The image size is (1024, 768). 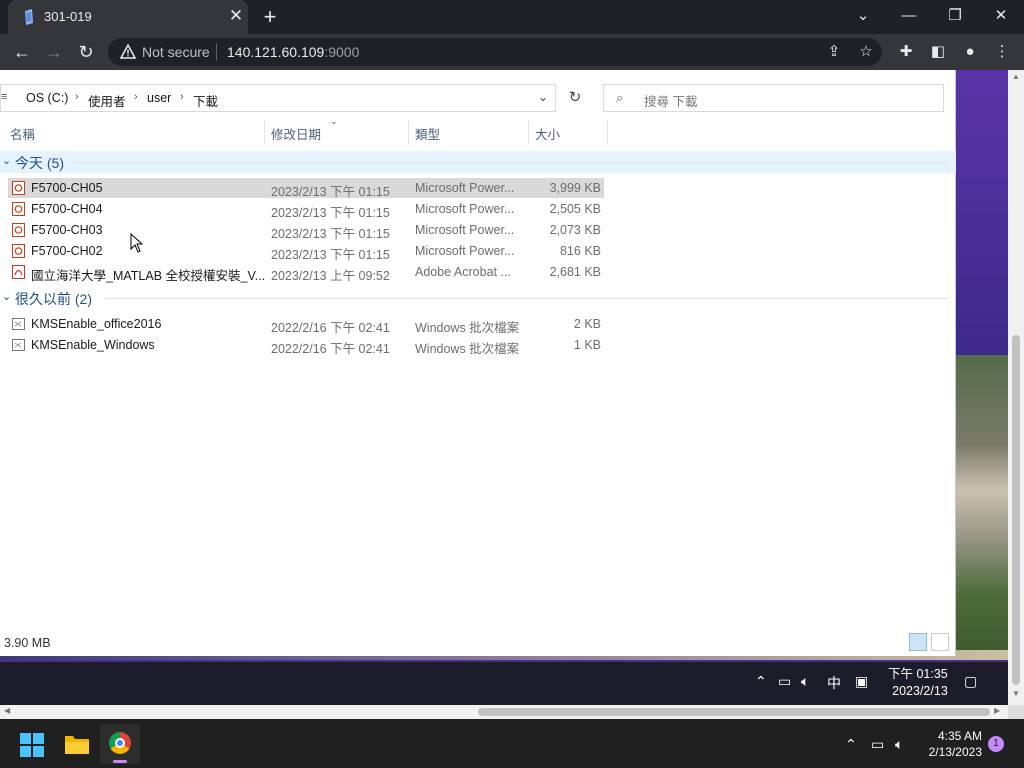 What do you see at coordinates (734, 712) in the screenshot?
I see `horizontal-scroll-thumb` at bounding box center [734, 712].